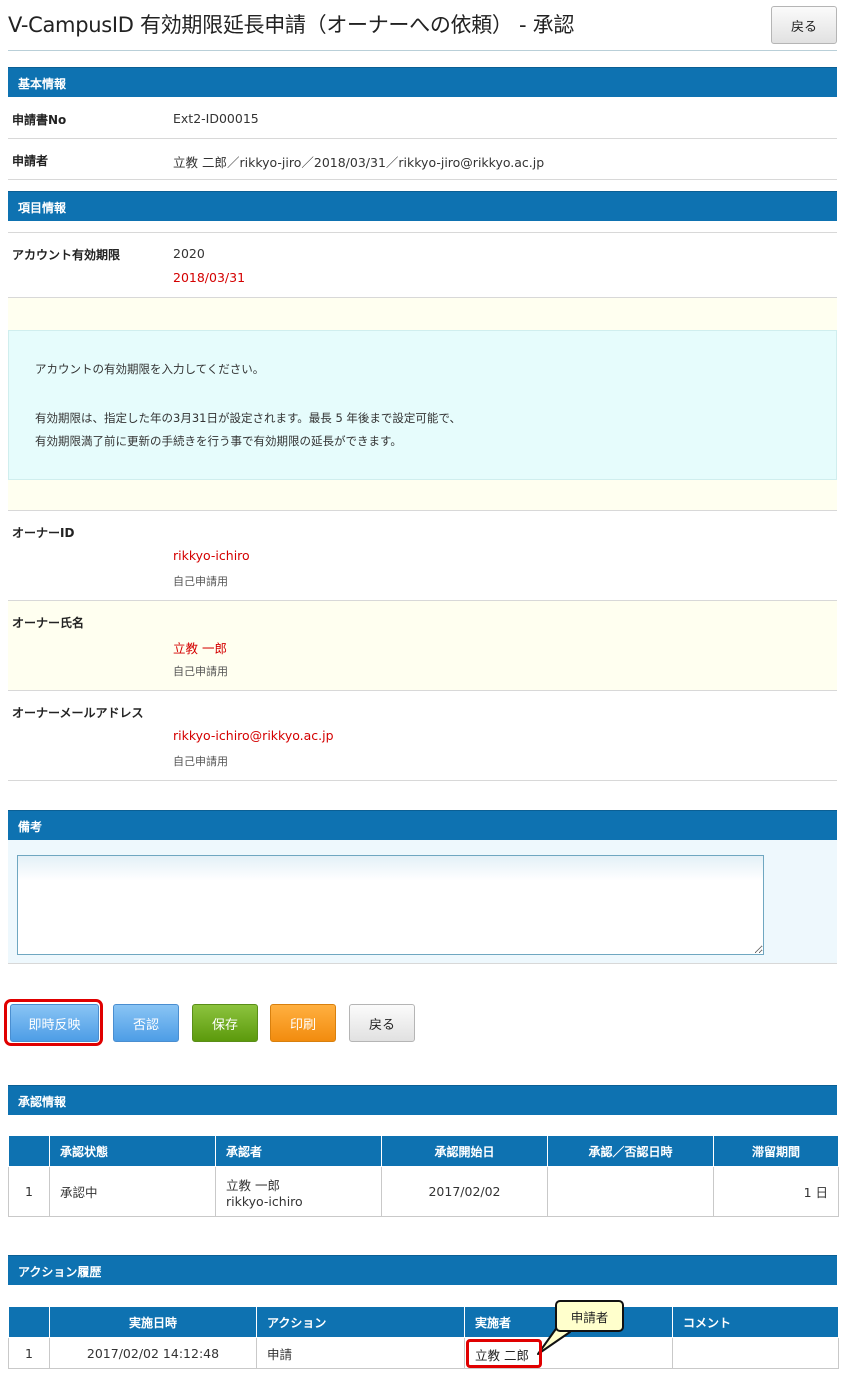 The width and height of the screenshot is (843, 1375). What do you see at coordinates (804, 25) in the screenshot?
I see `back-button-top: 戻る` at bounding box center [804, 25].